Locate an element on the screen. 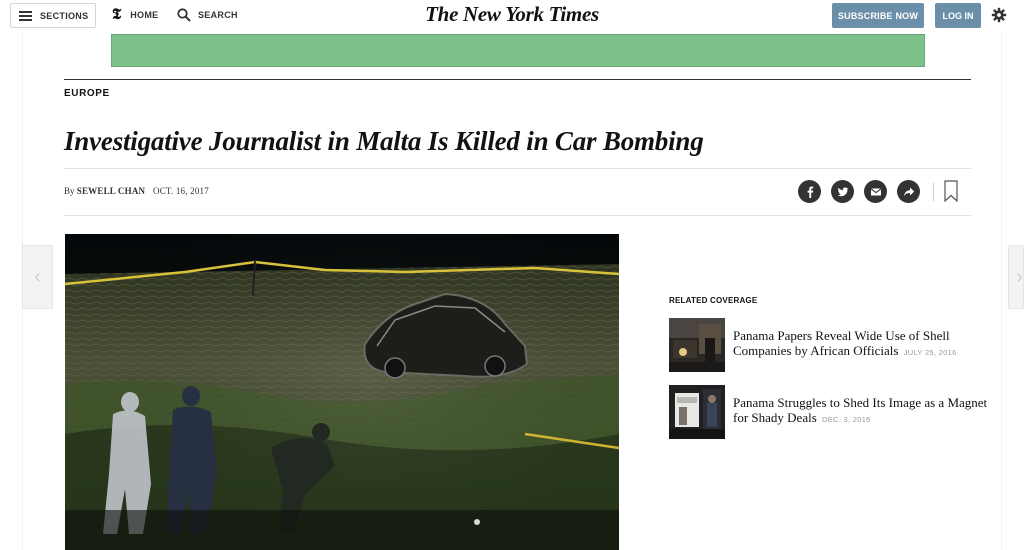  twitter-icon is located at coordinates (842, 191).